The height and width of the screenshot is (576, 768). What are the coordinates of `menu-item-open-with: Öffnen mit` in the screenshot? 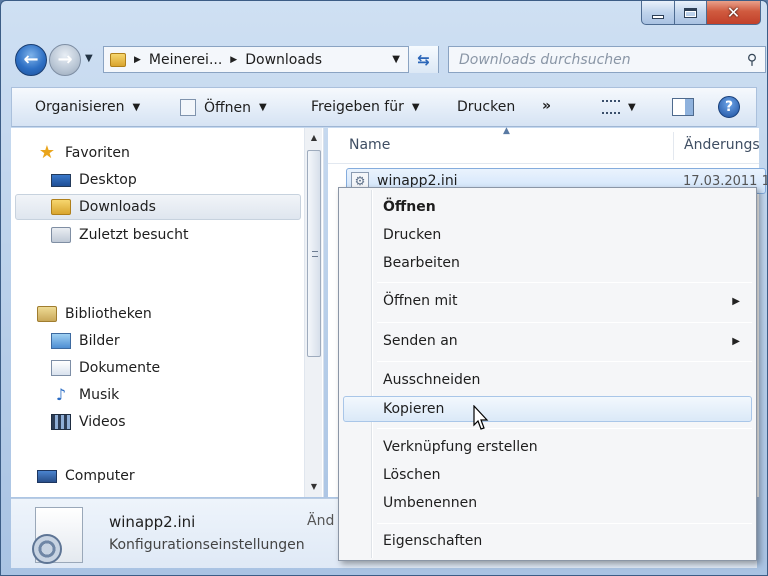 It's located at (420, 301).